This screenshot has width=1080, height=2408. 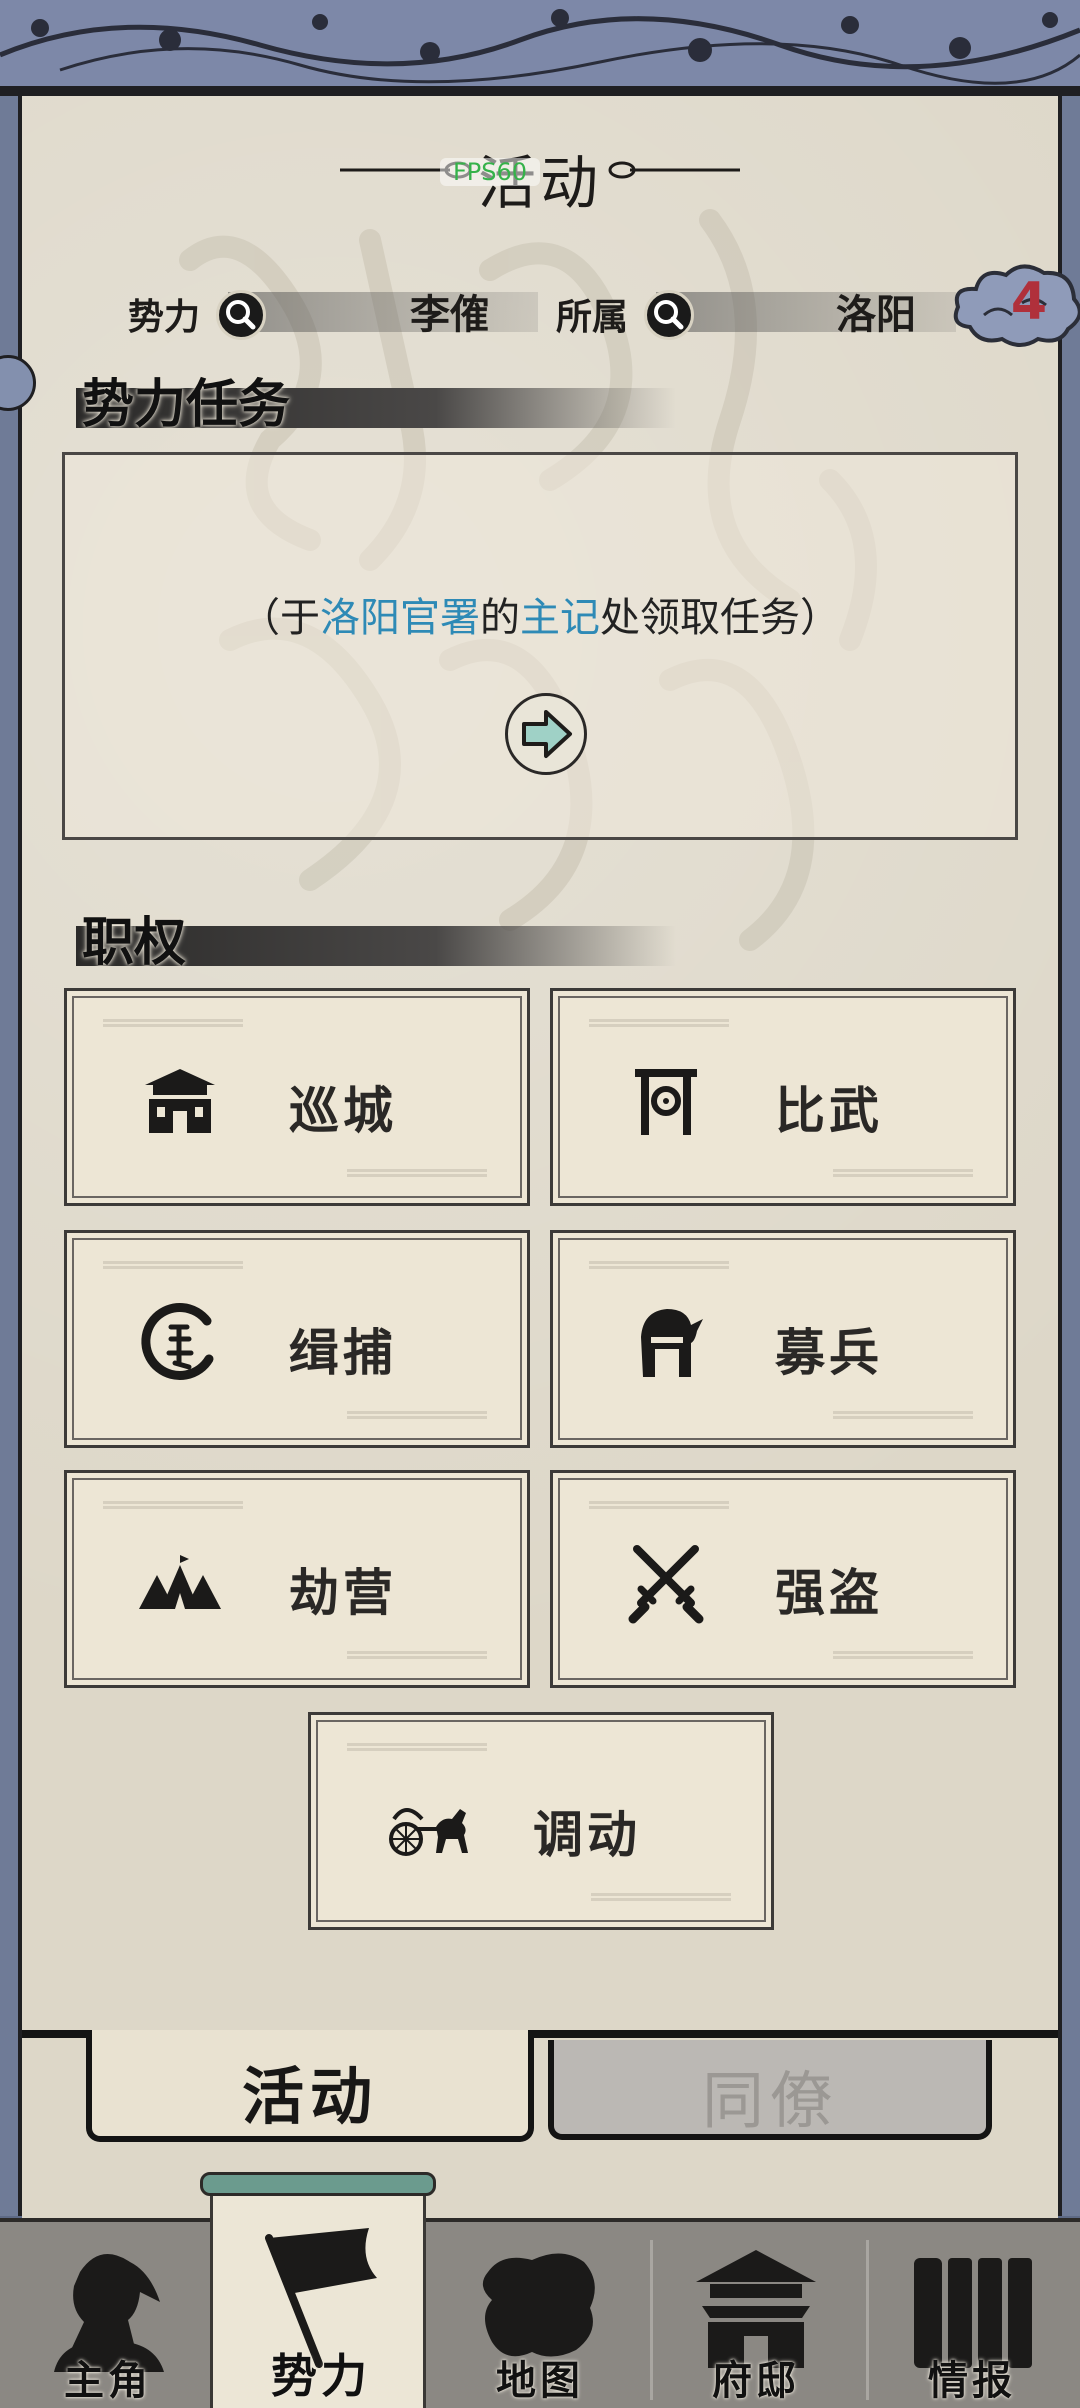 I want to click on location-label: 所属, so click(x=592, y=317).